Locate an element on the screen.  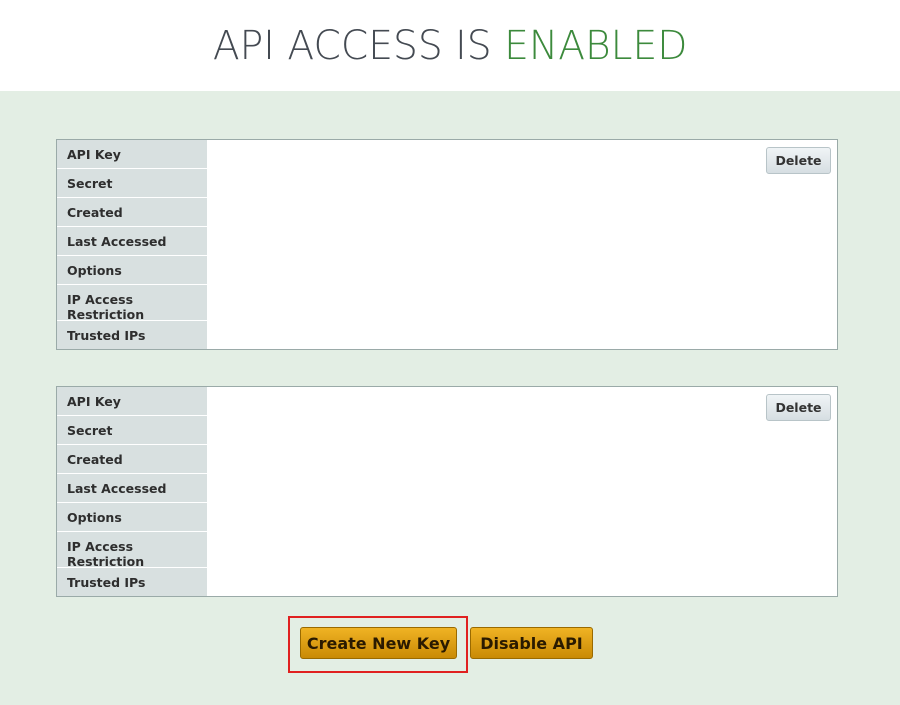
page-header: API ACCESS IS ENABLED is located at coordinates (450, 45).